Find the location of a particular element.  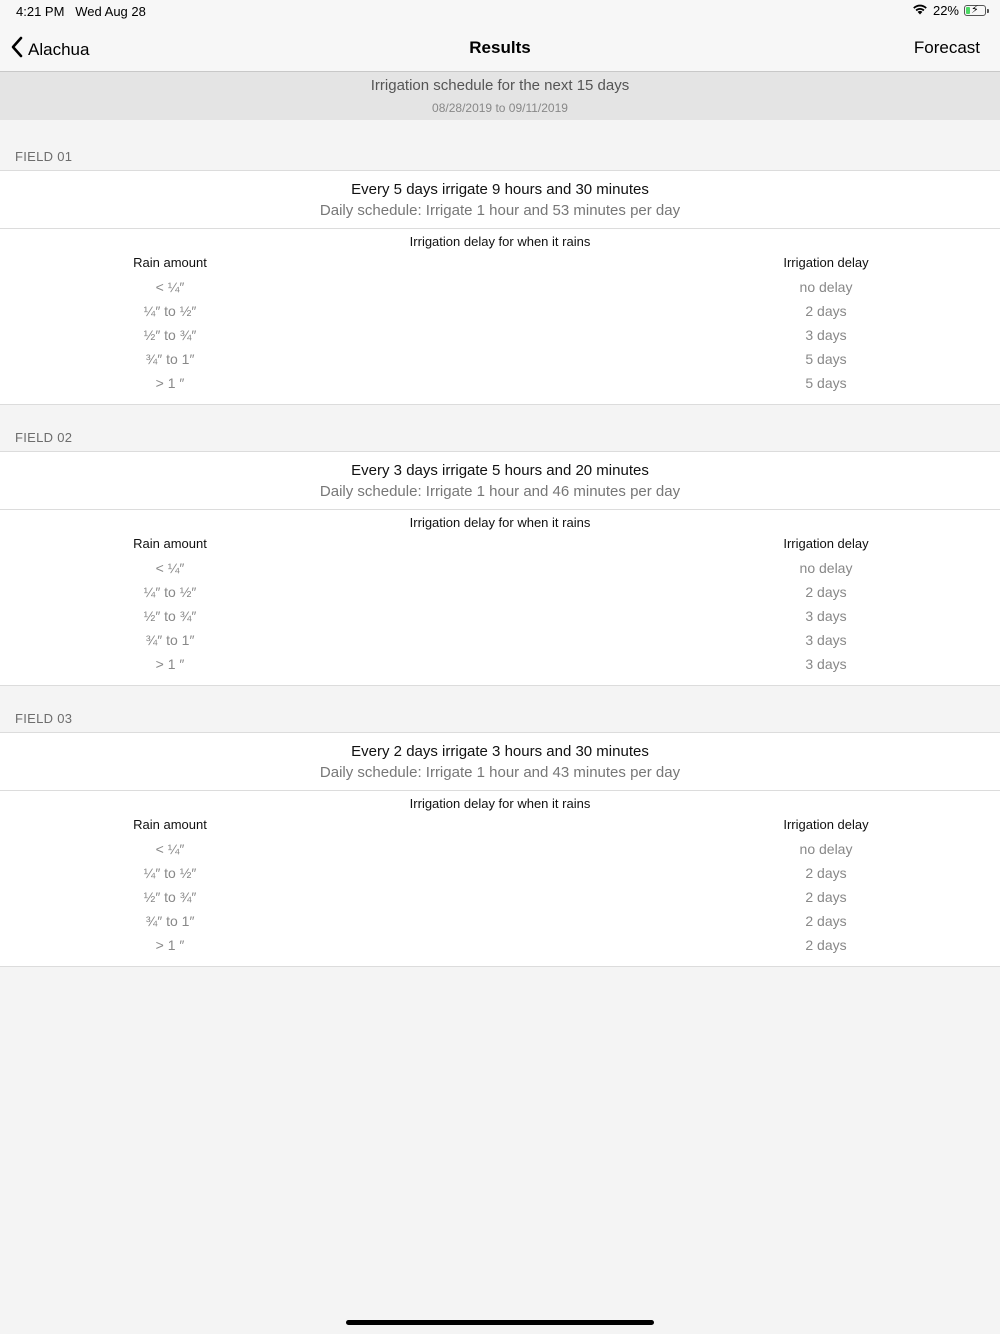

table-row: ½″ to ¾″ 2 days is located at coordinates (500, 901).